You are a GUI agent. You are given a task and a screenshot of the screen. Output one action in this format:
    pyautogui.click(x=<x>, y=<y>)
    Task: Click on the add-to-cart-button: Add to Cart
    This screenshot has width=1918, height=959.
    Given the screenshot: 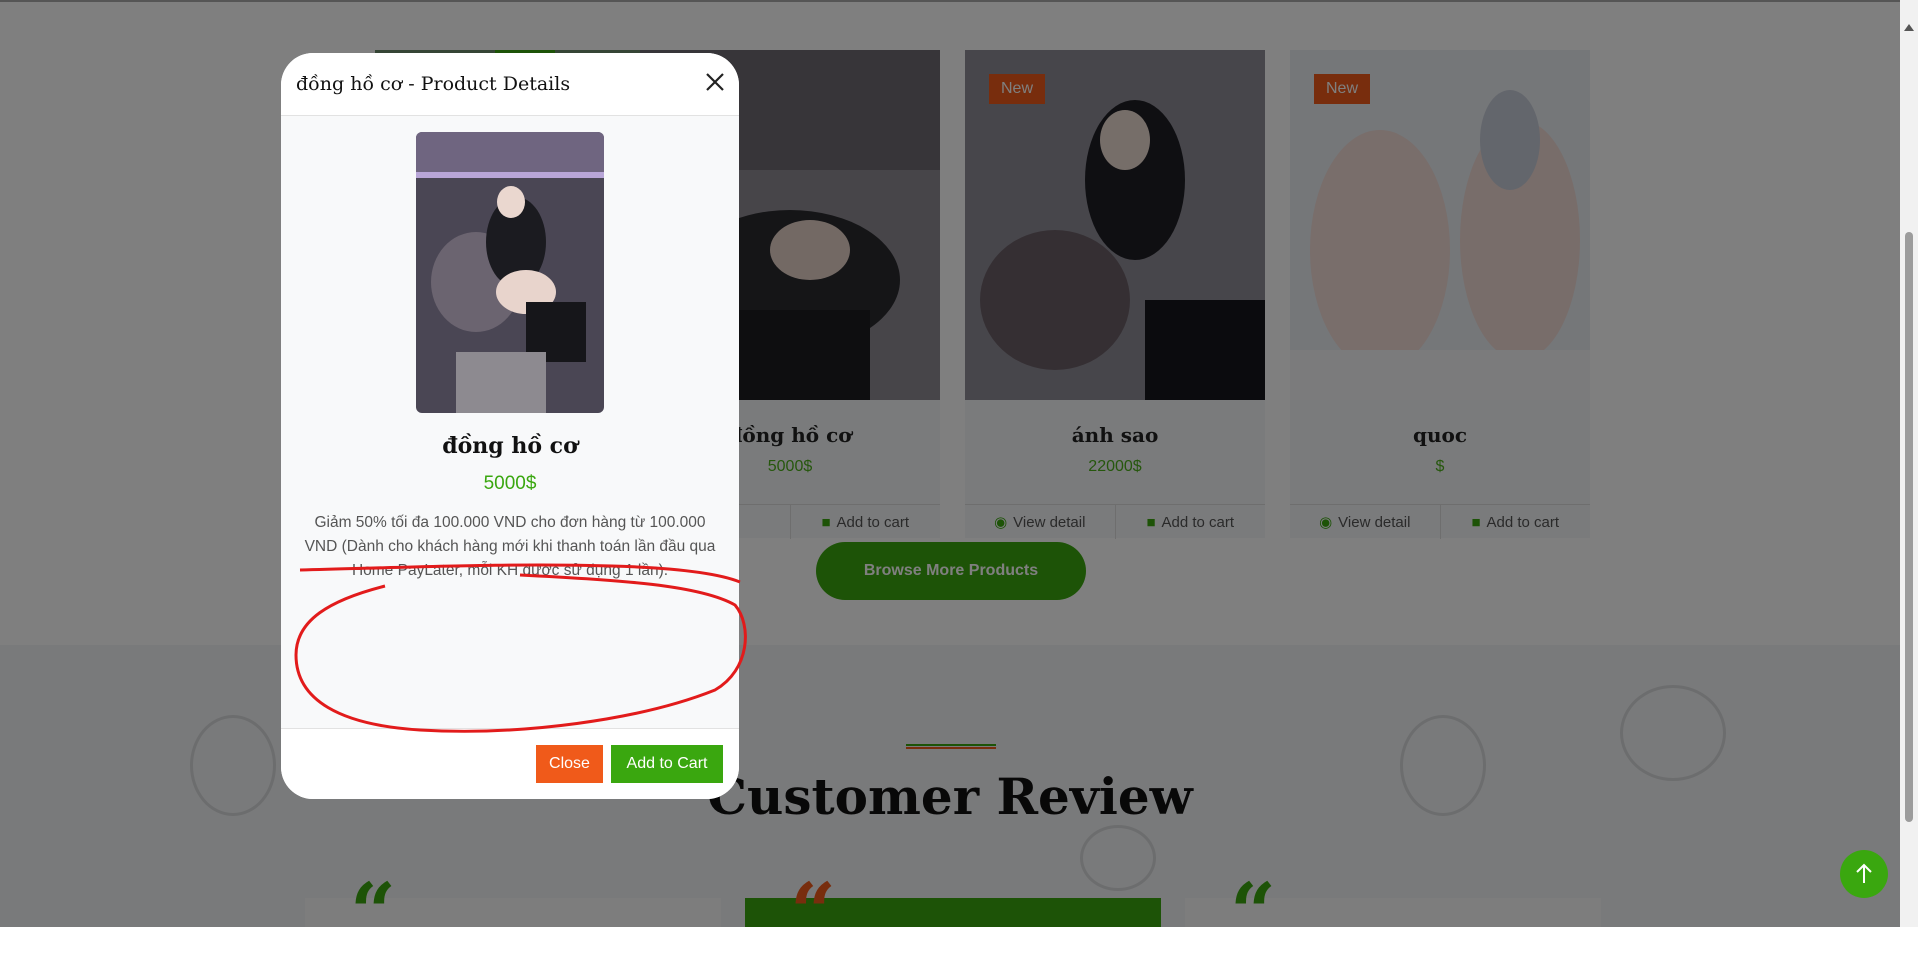 What is the action you would take?
    pyautogui.click(x=667, y=764)
    